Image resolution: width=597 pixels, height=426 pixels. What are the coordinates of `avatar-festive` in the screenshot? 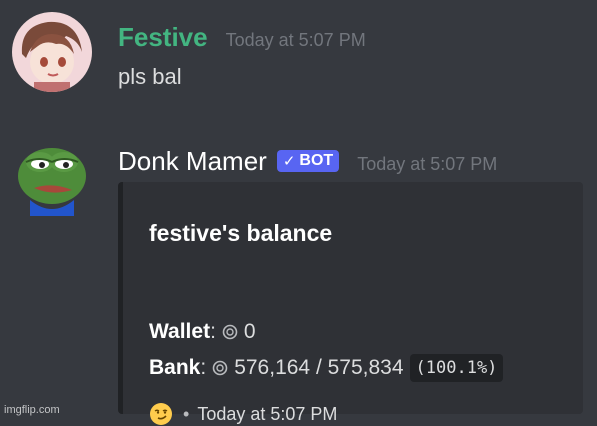 It's located at (52, 52).